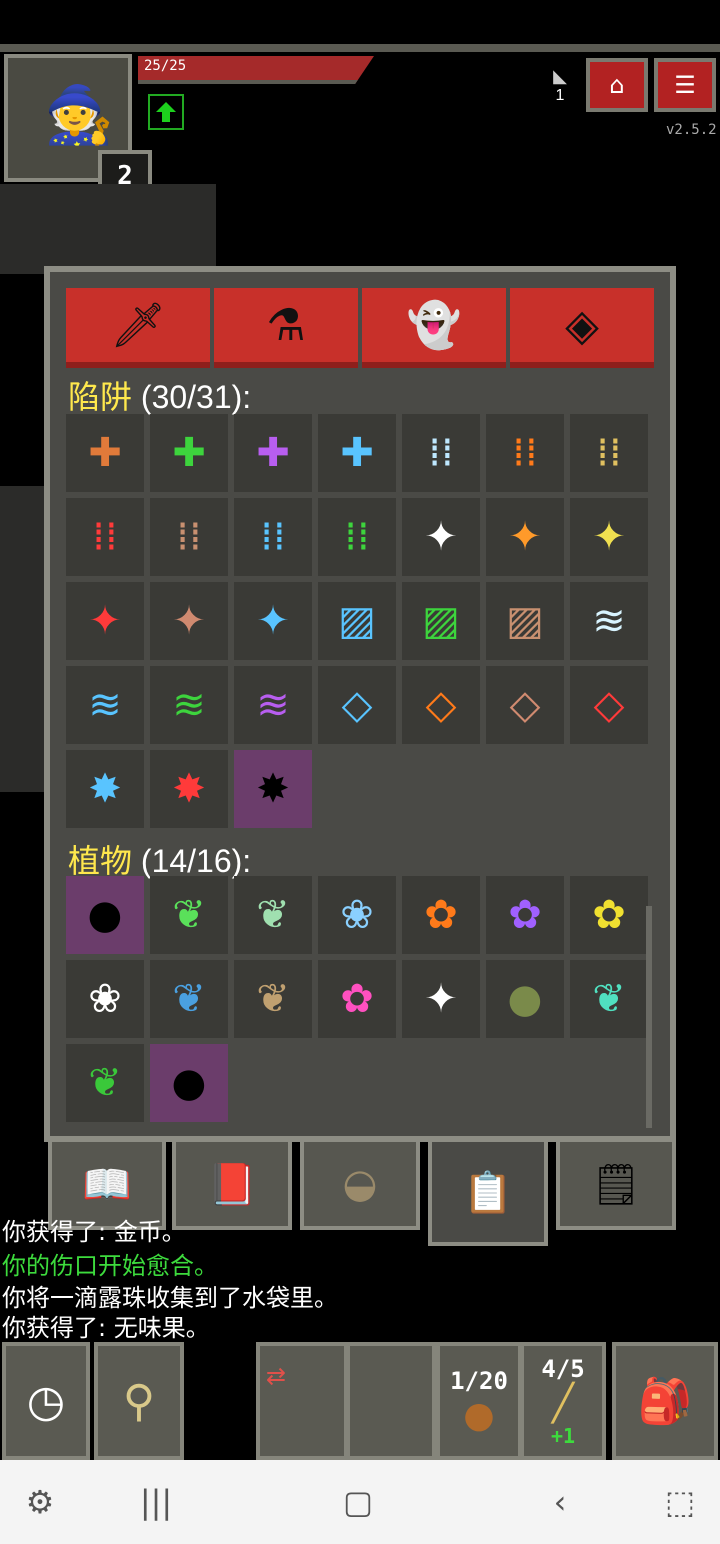  What do you see at coordinates (159, 395) in the screenshot?
I see `traps-heading: 陷阱 (30/31):` at bounding box center [159, 395].